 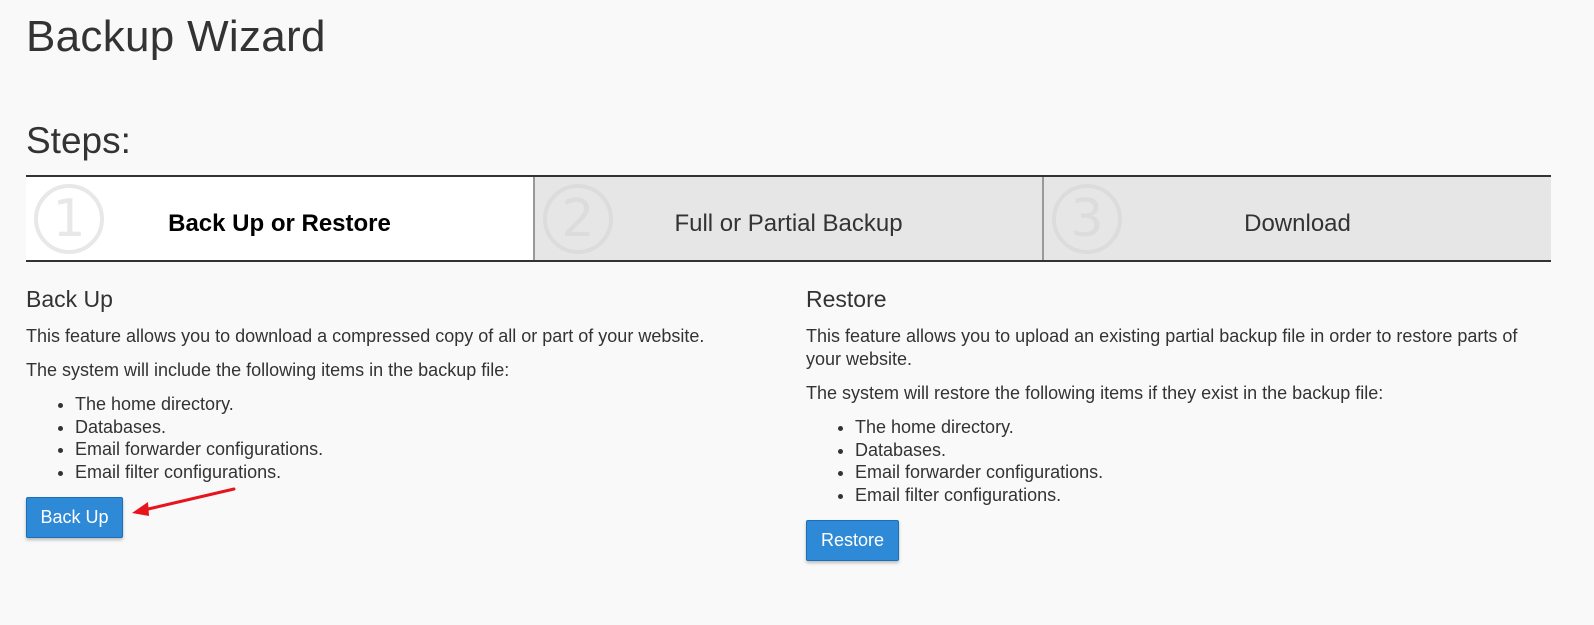 I want to click on step-full-or-partial-backup: 2 Full or Partial Backup, so click(x=787, y=218).